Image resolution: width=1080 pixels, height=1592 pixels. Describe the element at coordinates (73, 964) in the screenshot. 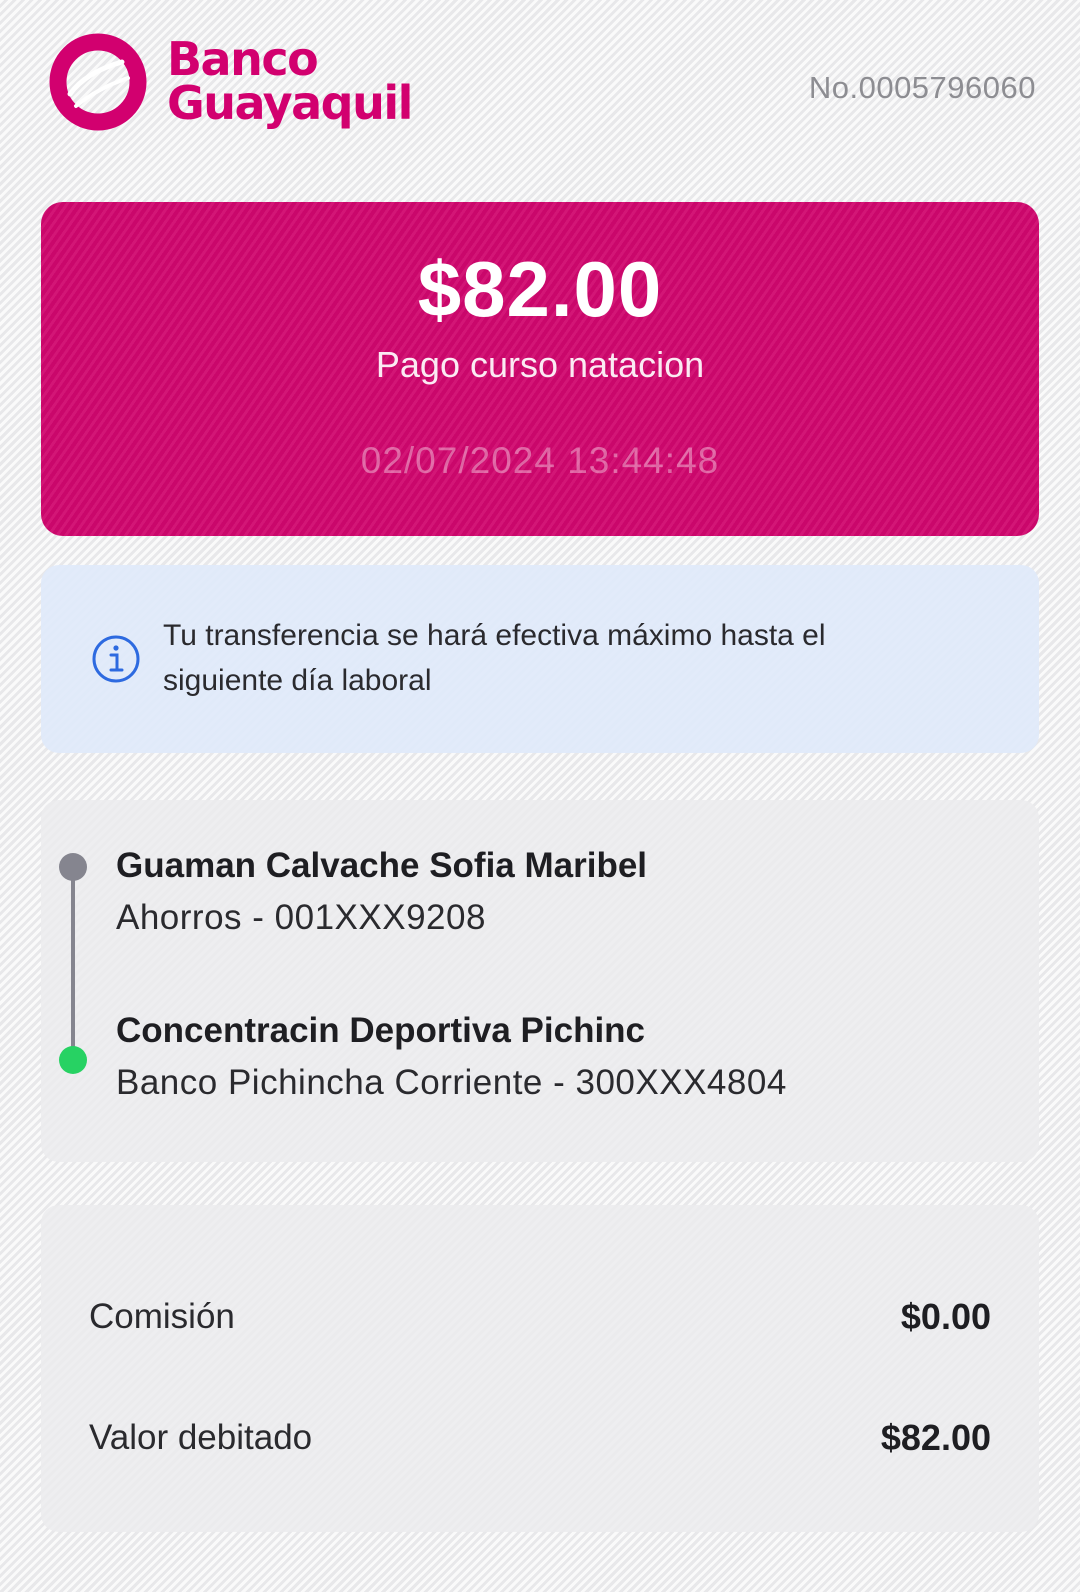

I see `transfer-timeline-line` at that location.